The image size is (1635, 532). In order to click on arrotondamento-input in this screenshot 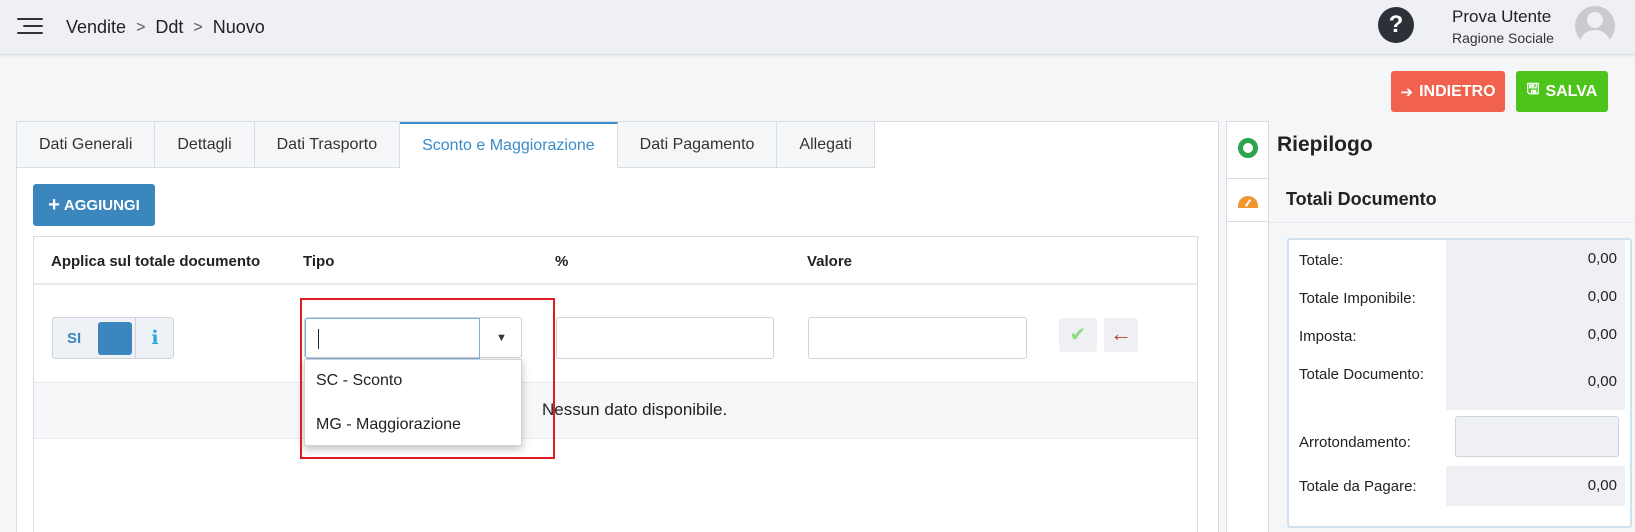, I will do `click(1537, 436)`.